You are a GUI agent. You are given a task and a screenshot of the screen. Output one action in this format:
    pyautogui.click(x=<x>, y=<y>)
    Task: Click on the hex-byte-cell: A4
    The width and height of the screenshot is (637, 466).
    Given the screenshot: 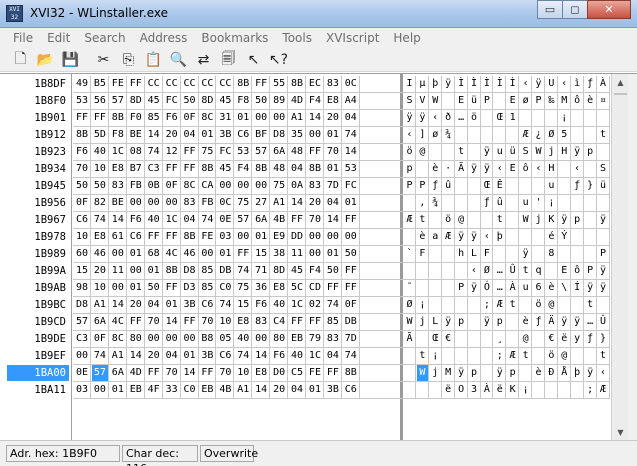 What is the action you would take?
    pyautogui.click(x=351, y=101)
    